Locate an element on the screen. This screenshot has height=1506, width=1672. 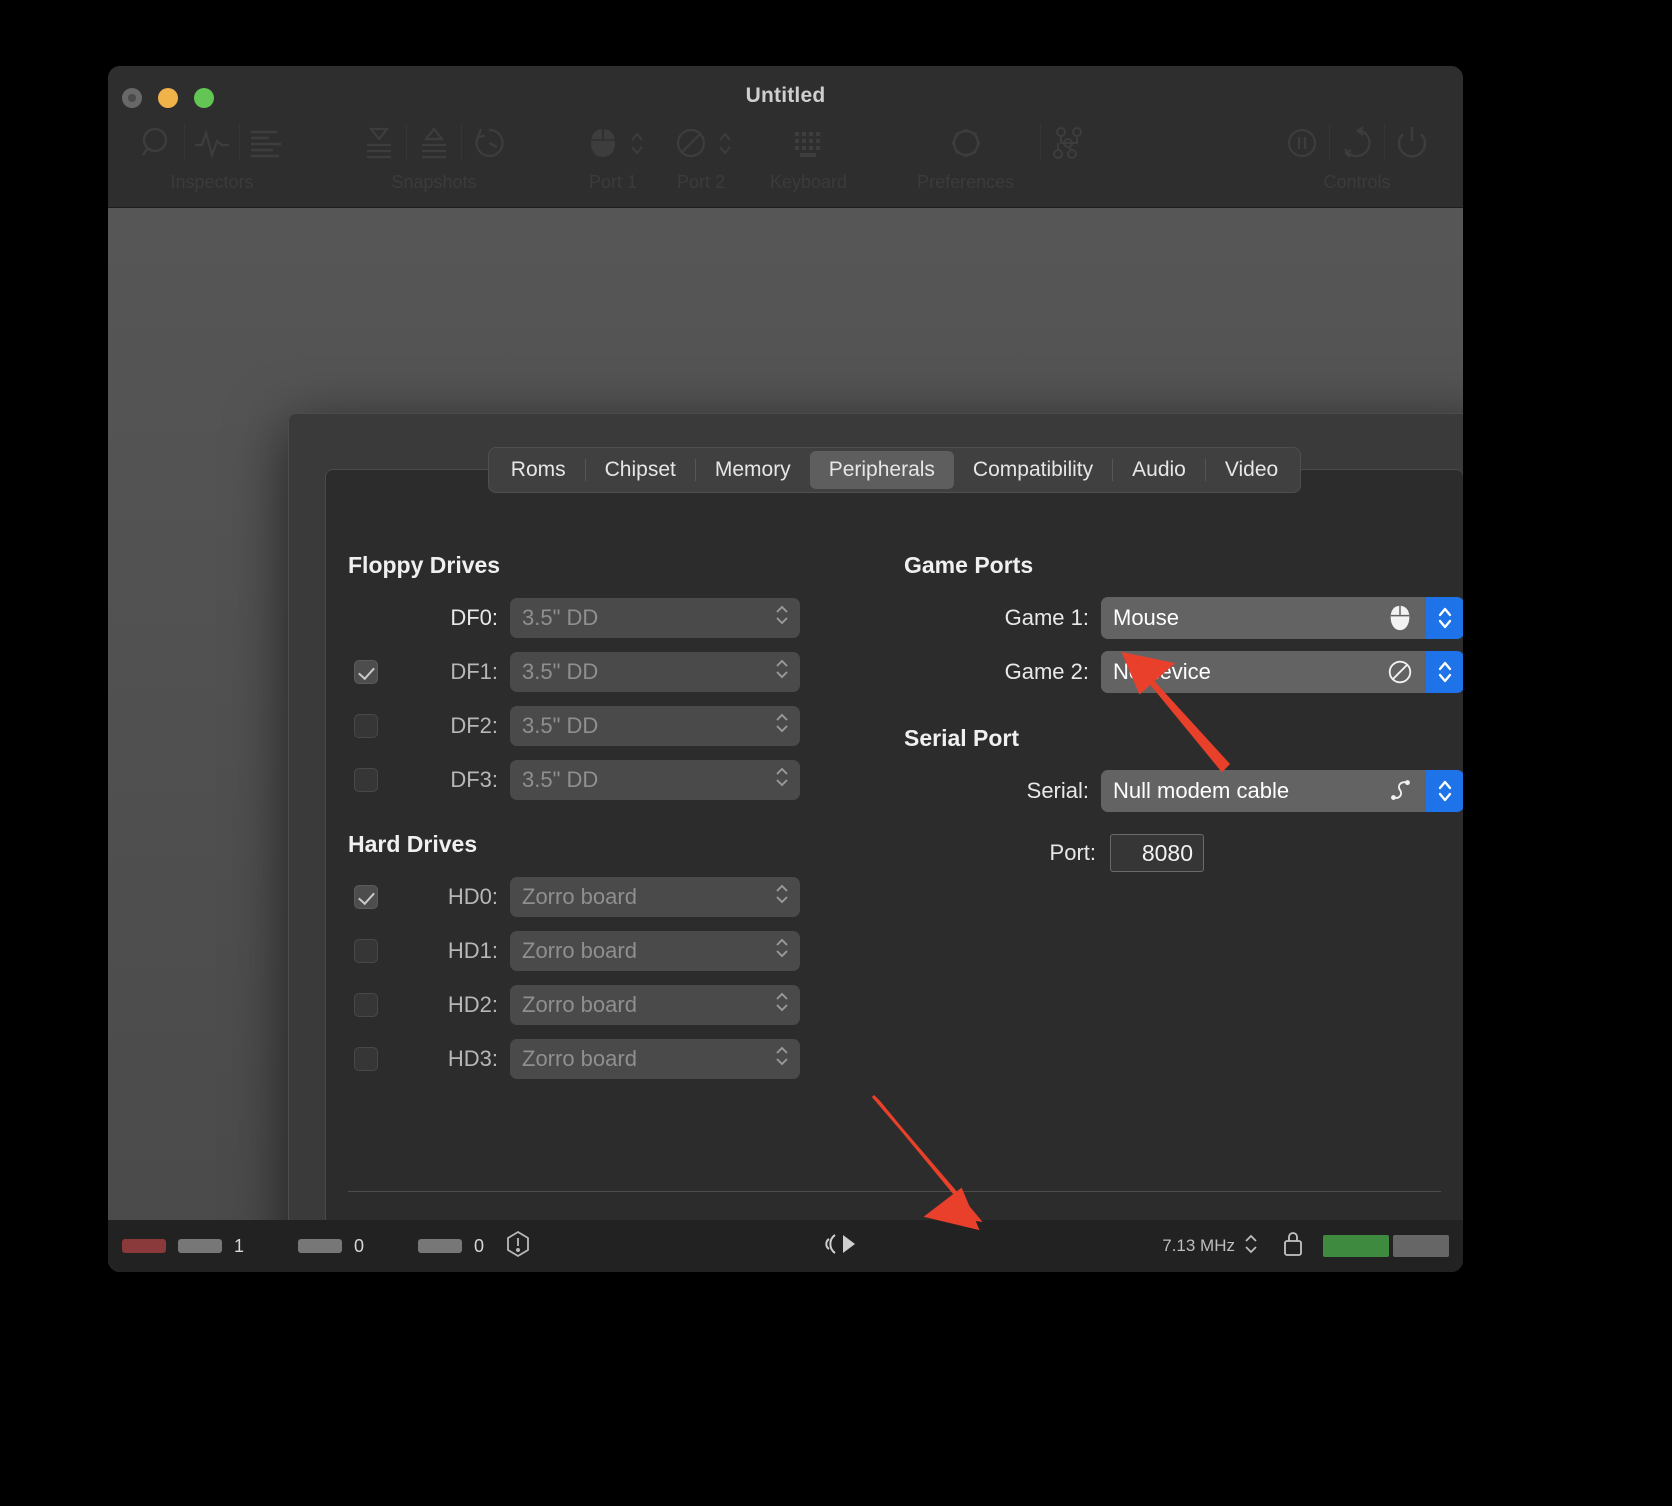
toolbar-group-inspectors: Inspectors is located at coordinates (212, 155).